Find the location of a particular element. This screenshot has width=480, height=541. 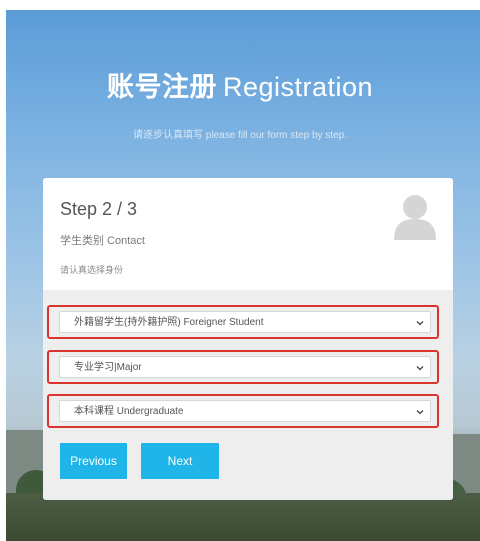

next-button: Next is located at coordinates (180, 461).